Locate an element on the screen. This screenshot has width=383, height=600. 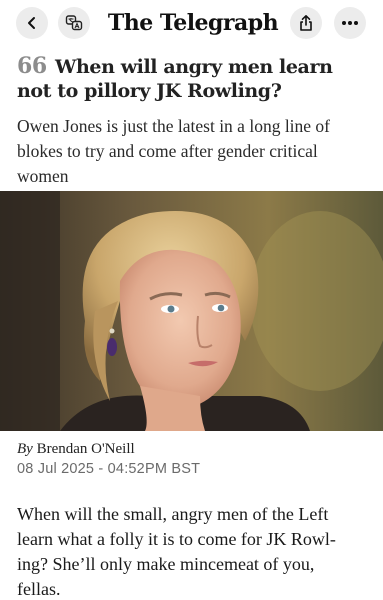
byline: By Brendan O'Neill is located at coordinates (76, 449).